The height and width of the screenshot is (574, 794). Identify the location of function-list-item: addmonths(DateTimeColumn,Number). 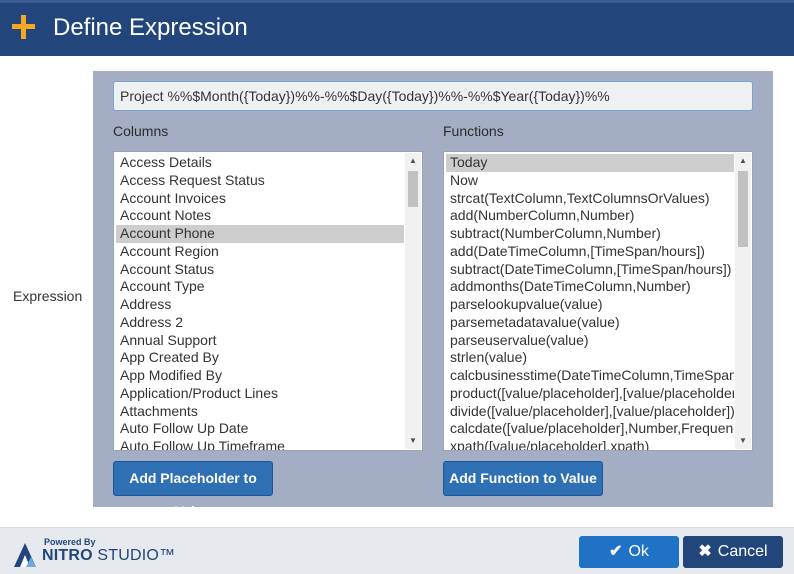
(590, 287).